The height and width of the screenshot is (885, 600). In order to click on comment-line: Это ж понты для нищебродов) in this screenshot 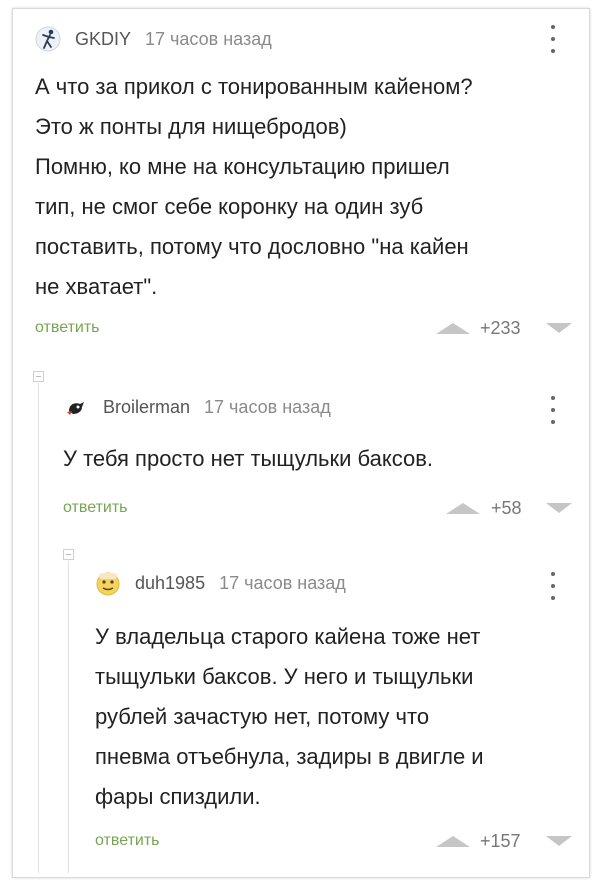, I will do `click(191, 126)`.